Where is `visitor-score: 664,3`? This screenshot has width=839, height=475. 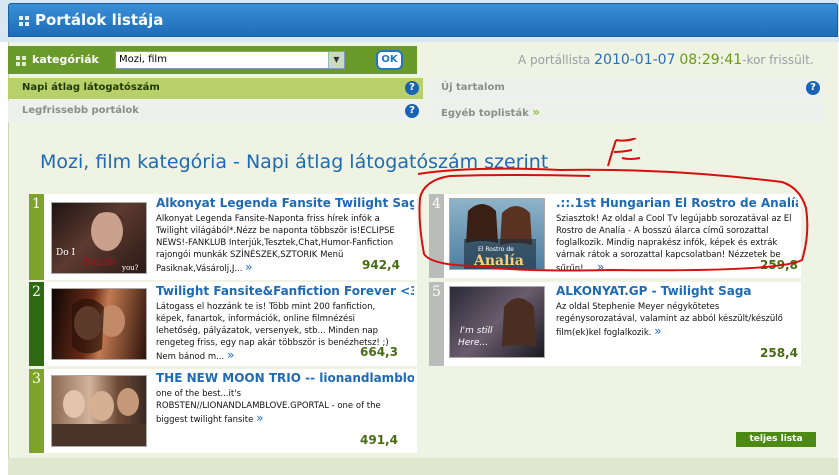 visitor-score: 664,3 is located at coordinates (379, 352).